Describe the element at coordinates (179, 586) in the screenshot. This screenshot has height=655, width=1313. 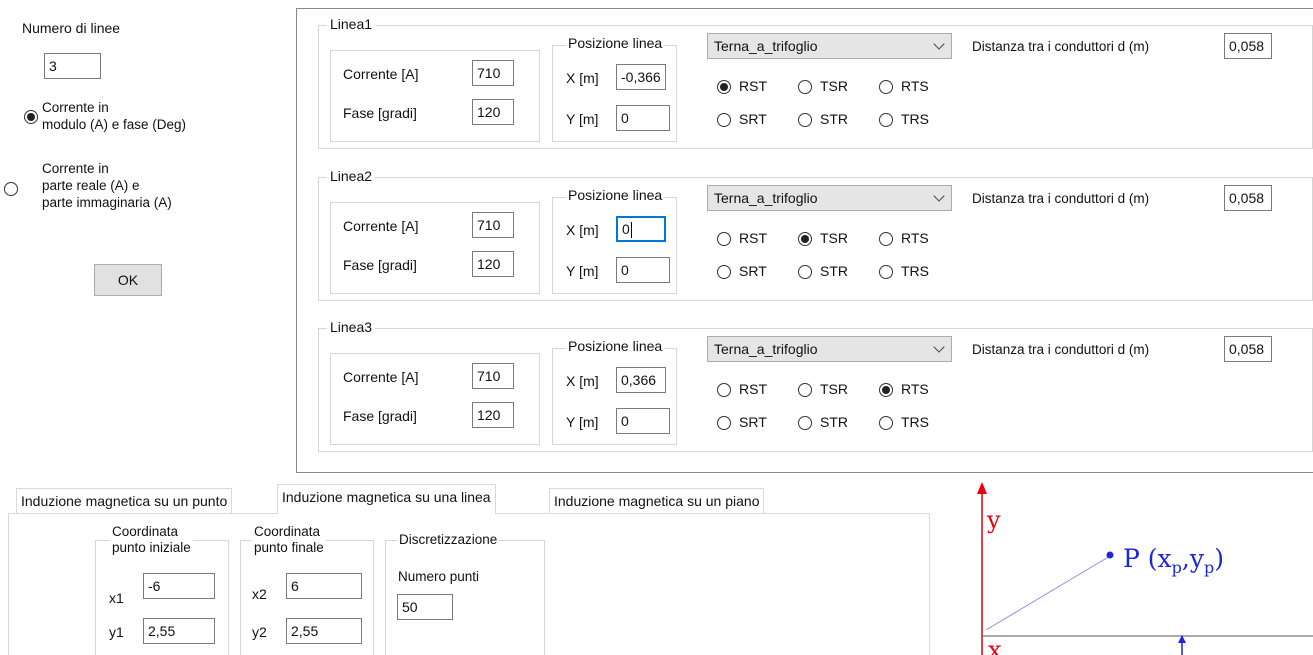
I see `x1-input: -6` at that location.